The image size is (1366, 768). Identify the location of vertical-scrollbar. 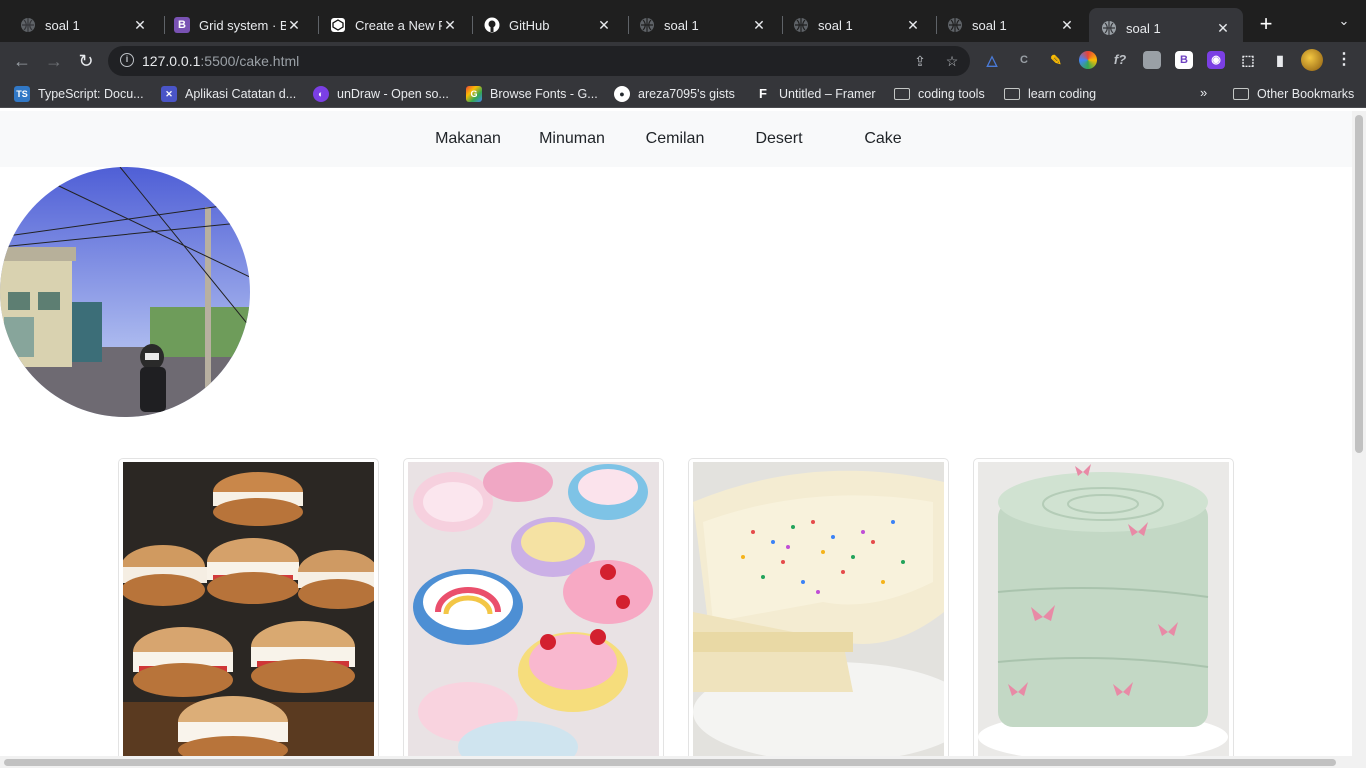
(1359, 433).